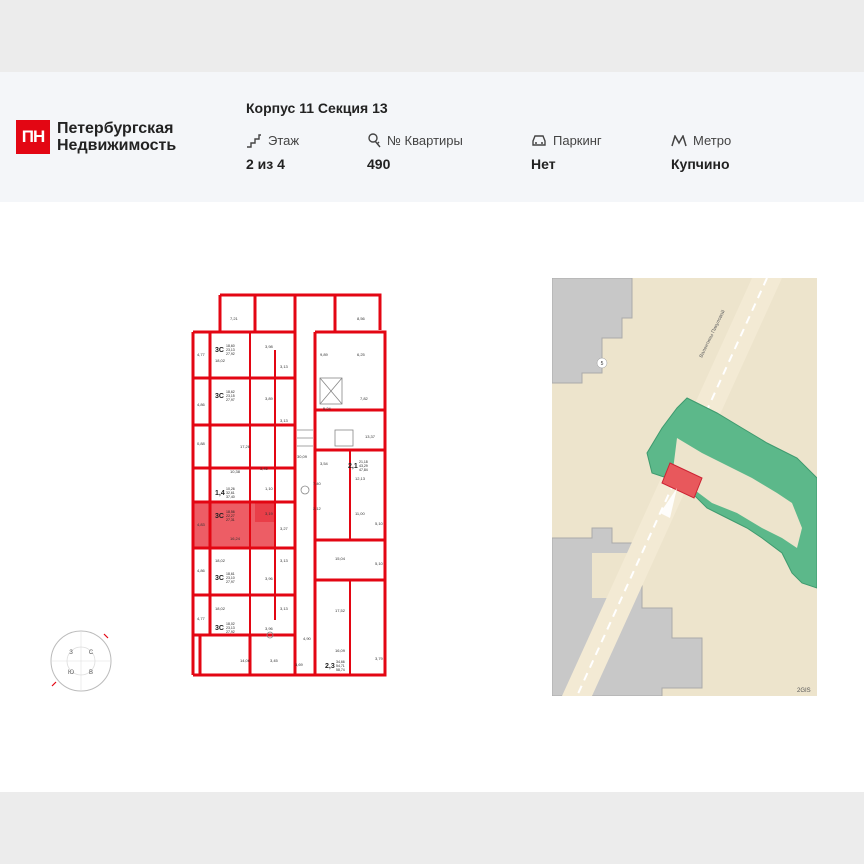 The height and width of the screenshot is (864, 864). What do you see at coordinates (302, 456) in the screenshot?
I see `room-area-label: 30,09` at bounding box center [302, 456].